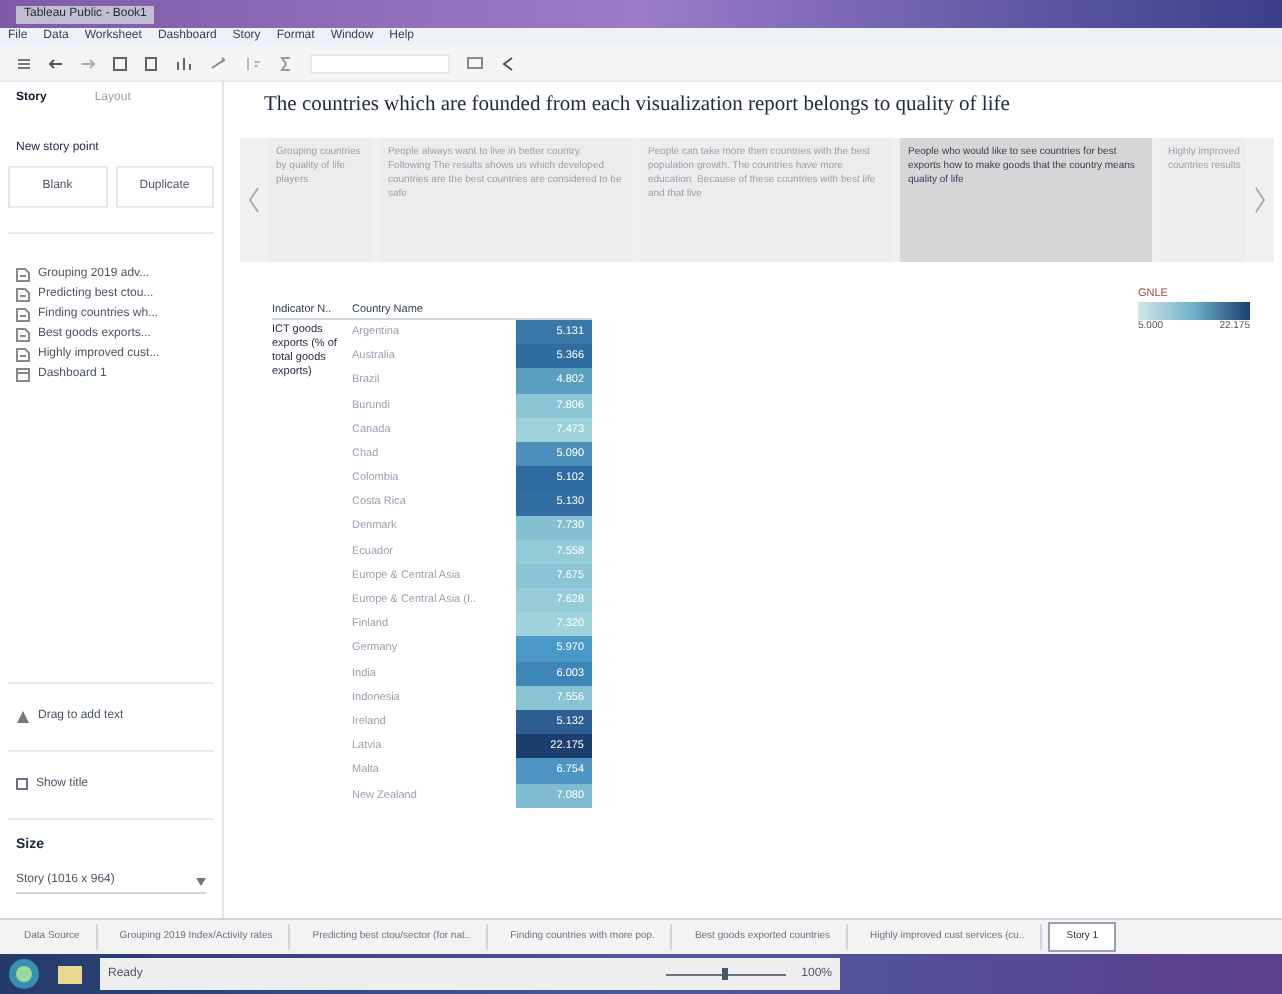  I want to click on text-icon, so click(23, 716).